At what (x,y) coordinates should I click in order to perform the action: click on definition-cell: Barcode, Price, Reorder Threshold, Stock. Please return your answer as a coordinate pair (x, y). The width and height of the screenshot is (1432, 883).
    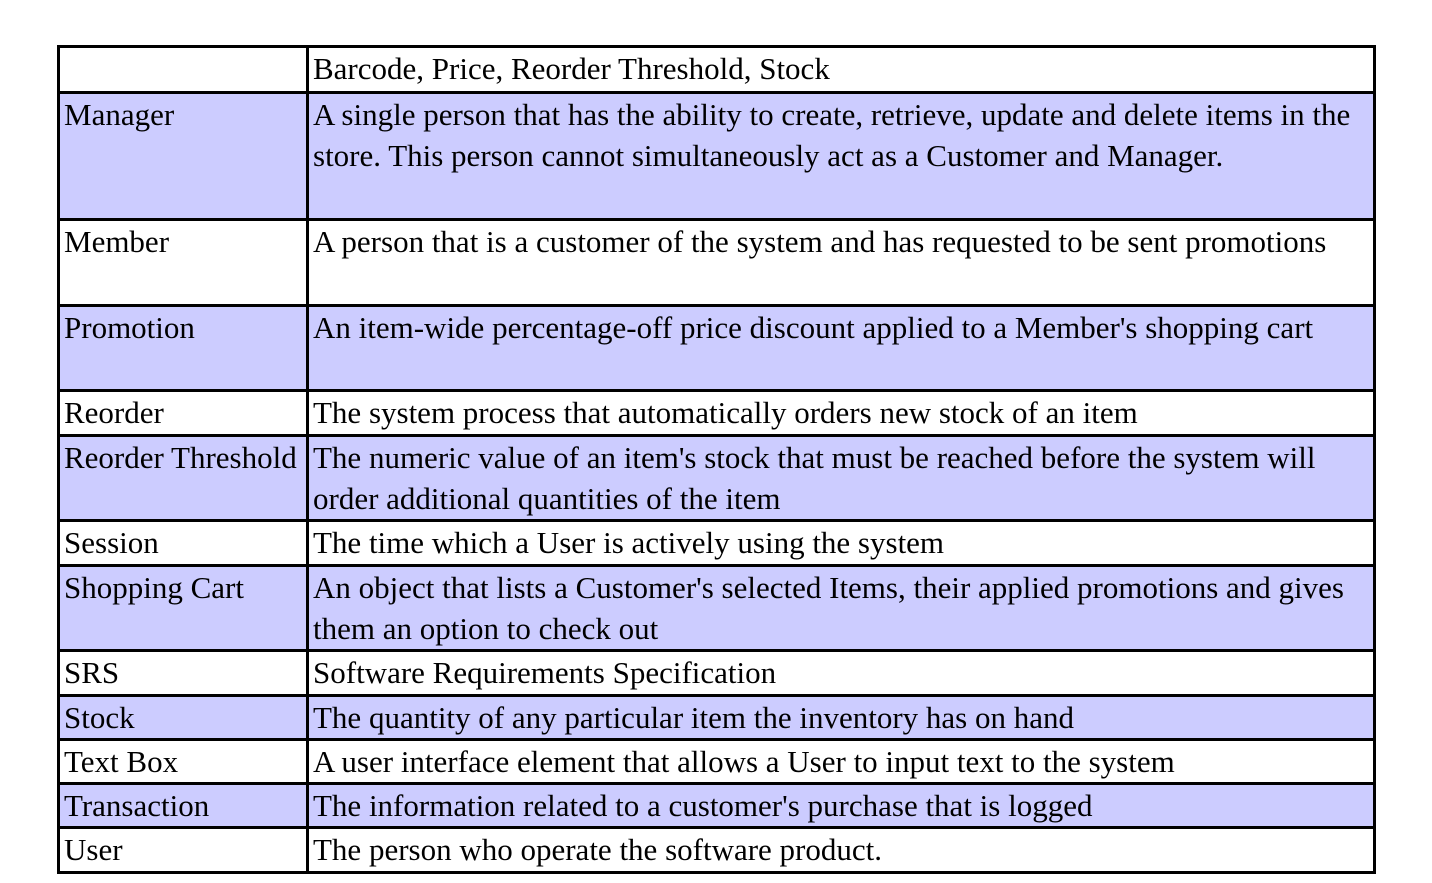
    Looking at the image, I should click on (841, 69).